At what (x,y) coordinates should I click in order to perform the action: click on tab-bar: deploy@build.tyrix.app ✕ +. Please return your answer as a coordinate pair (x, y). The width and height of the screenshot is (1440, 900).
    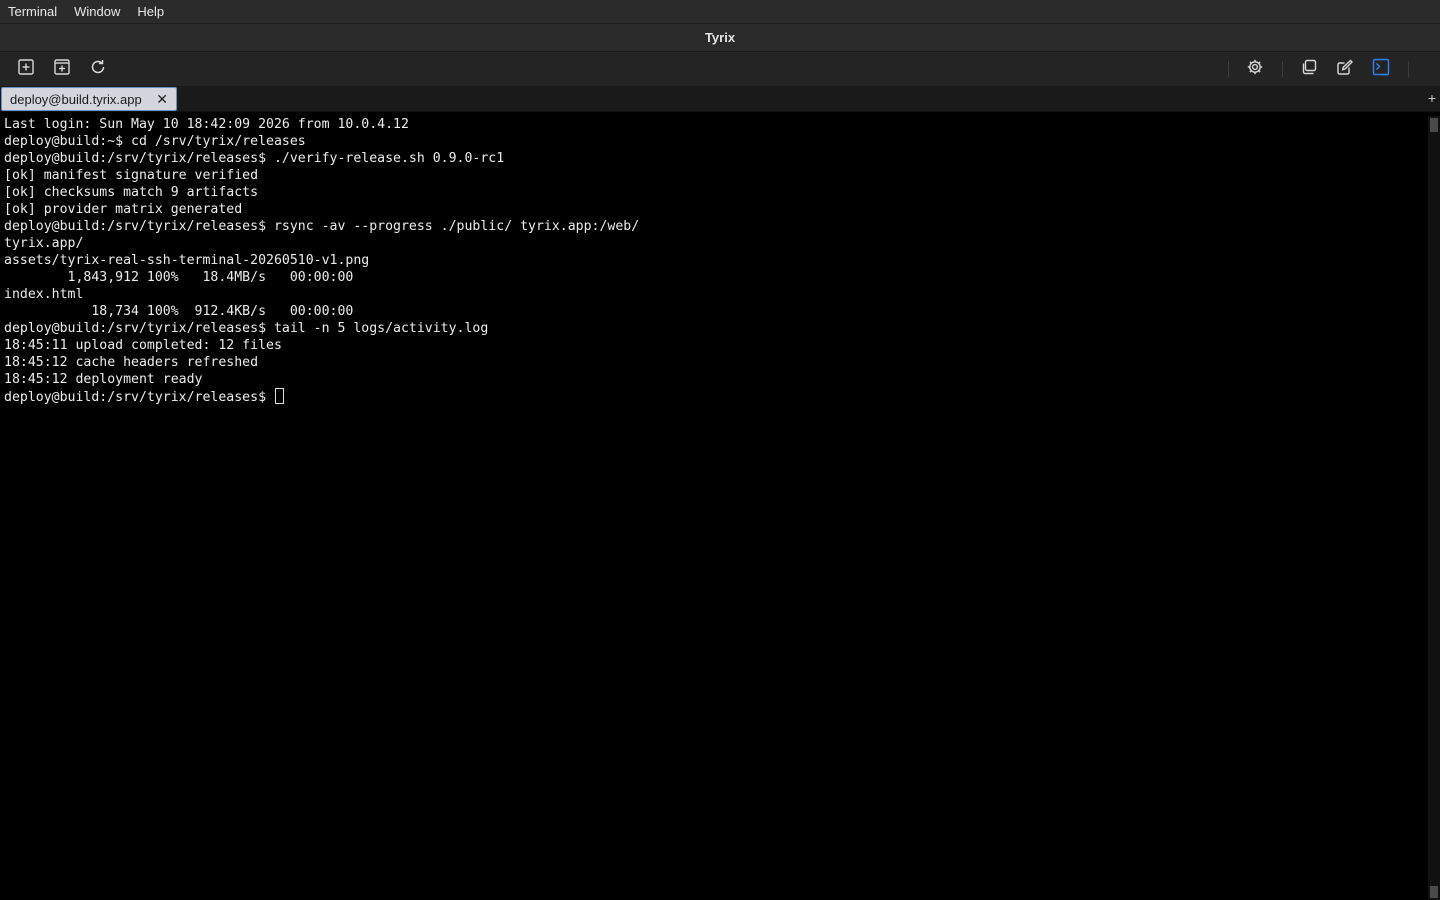
    Looking at the image, I should click on (720, 99).